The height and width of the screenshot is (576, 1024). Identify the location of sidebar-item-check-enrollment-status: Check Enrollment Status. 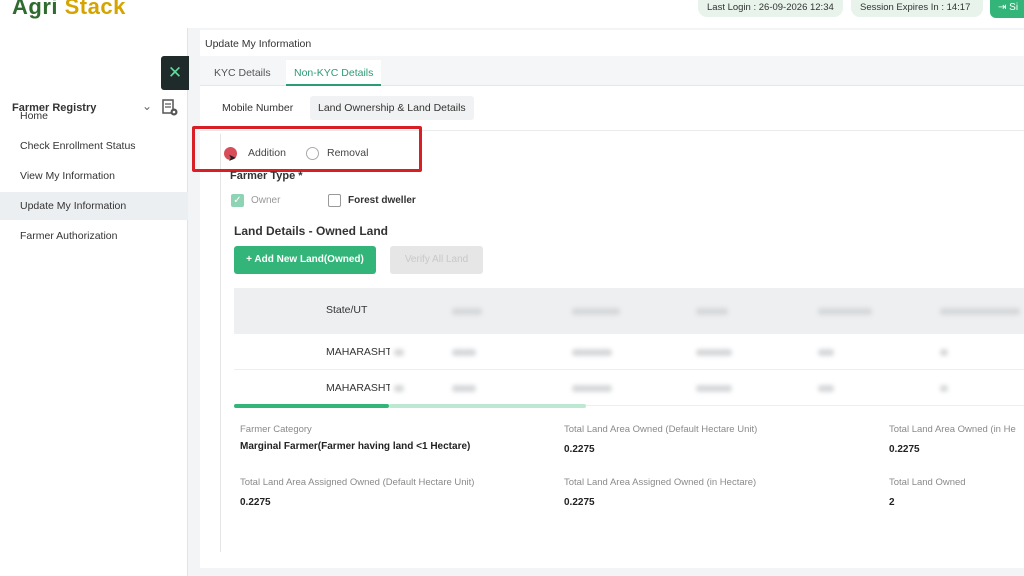
(94, 146).